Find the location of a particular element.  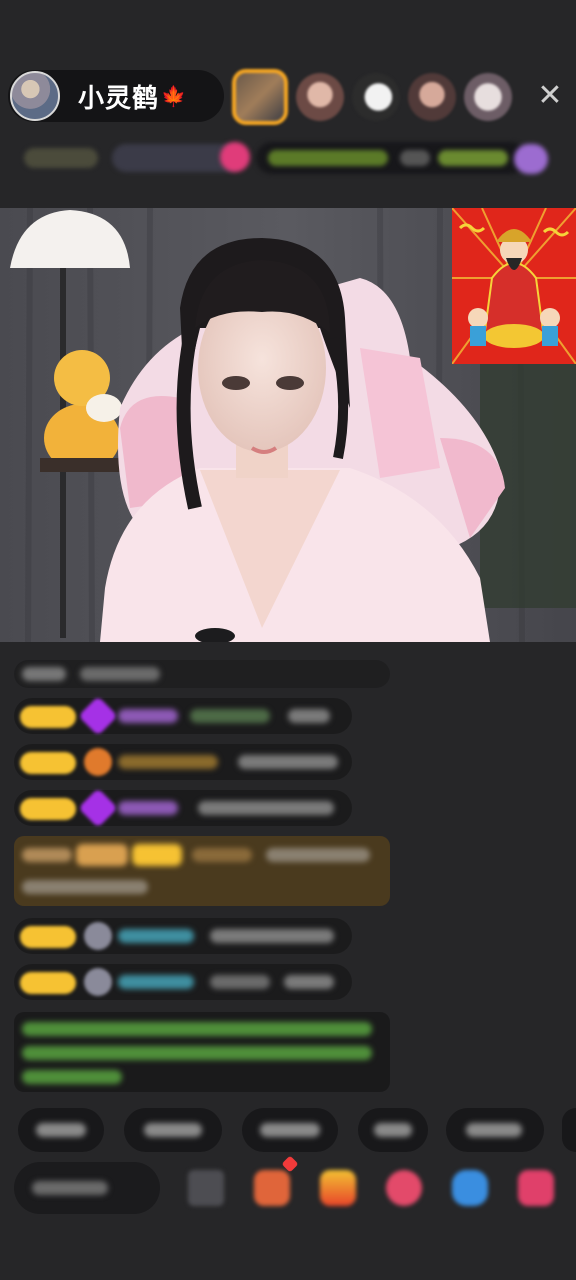

hot-icon is located at coordinates (235, 157).